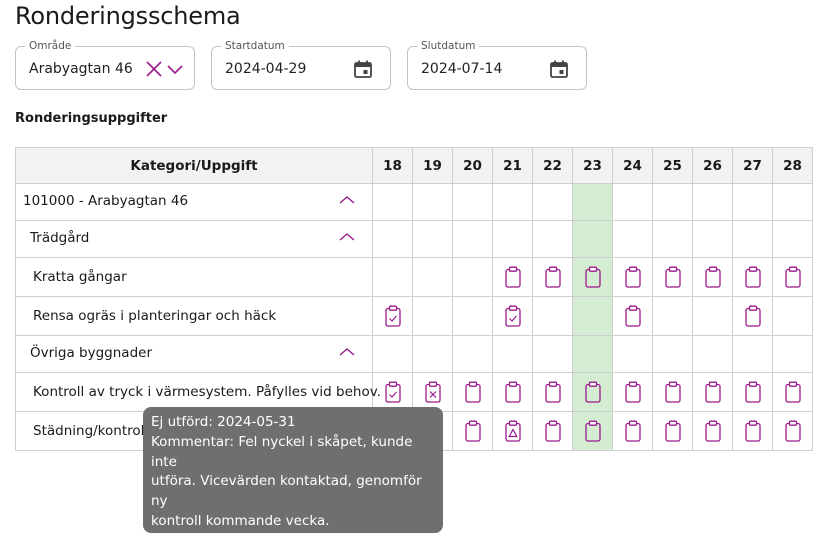 Image resolution: width=819 pixels, height=552 pixels. I want to click on tooltip-line: kontroll kommande vecka., so click(240, 520).